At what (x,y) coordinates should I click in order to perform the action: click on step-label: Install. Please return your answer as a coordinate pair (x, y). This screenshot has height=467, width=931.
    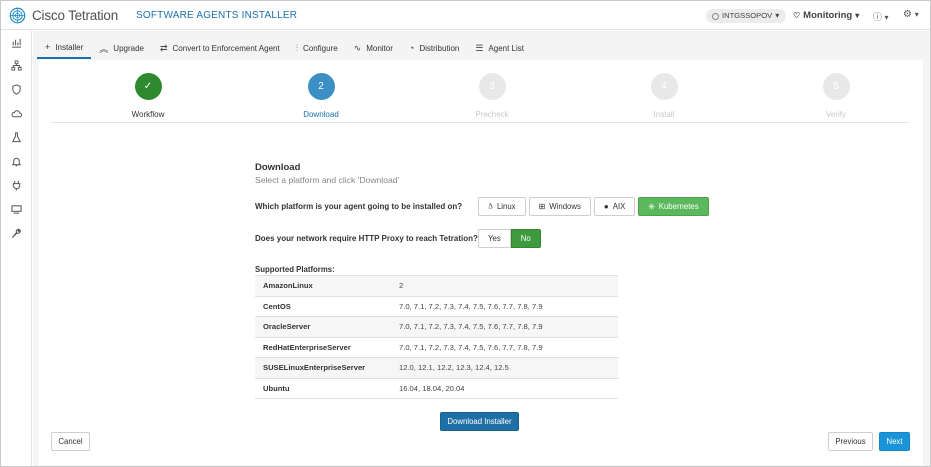
    Looking at the image, I should click on (664, 114).